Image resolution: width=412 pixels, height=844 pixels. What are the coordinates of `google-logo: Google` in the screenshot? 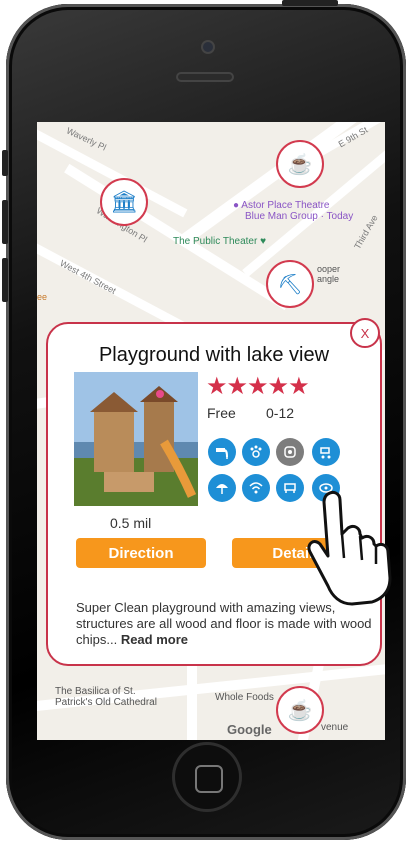 It's located at (249, 729).